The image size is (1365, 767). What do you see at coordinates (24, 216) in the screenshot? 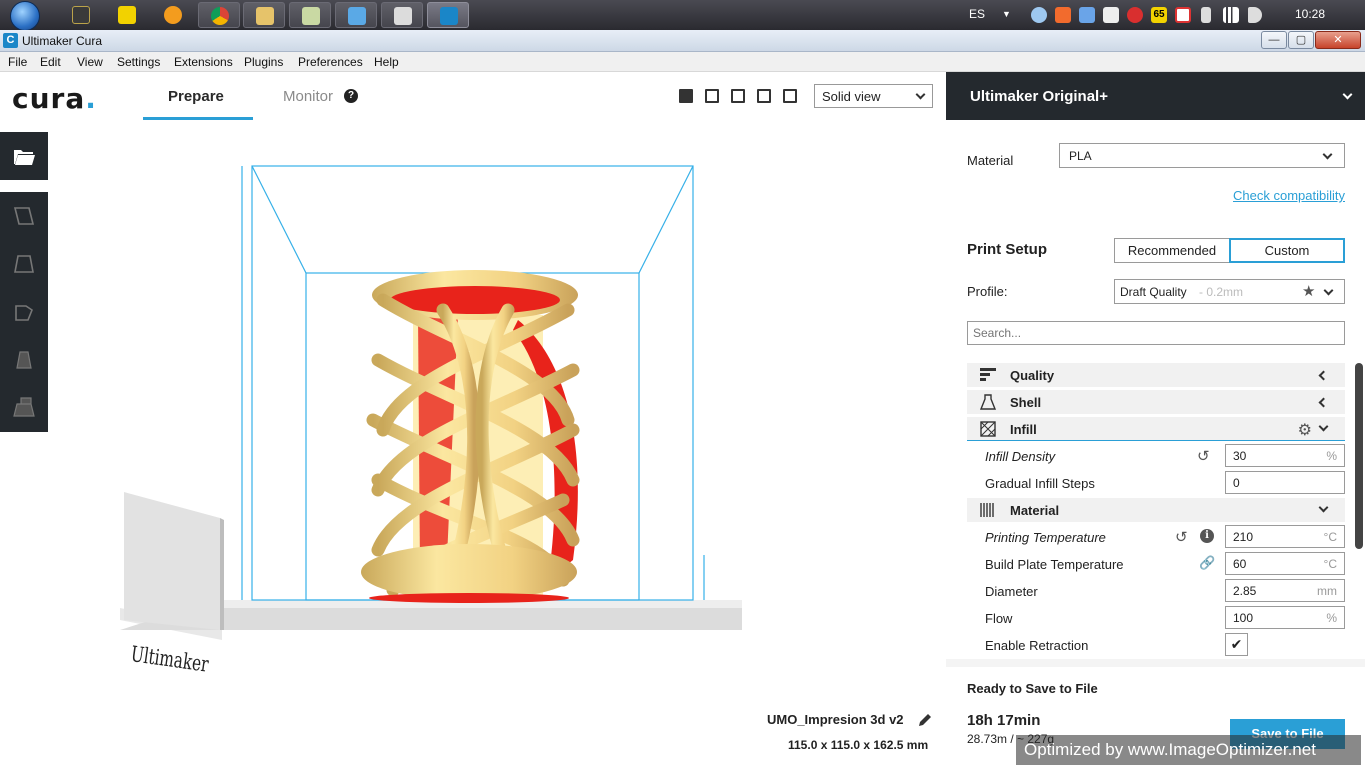
I see `translate-tool-icon` at bounding box center [24, 216].